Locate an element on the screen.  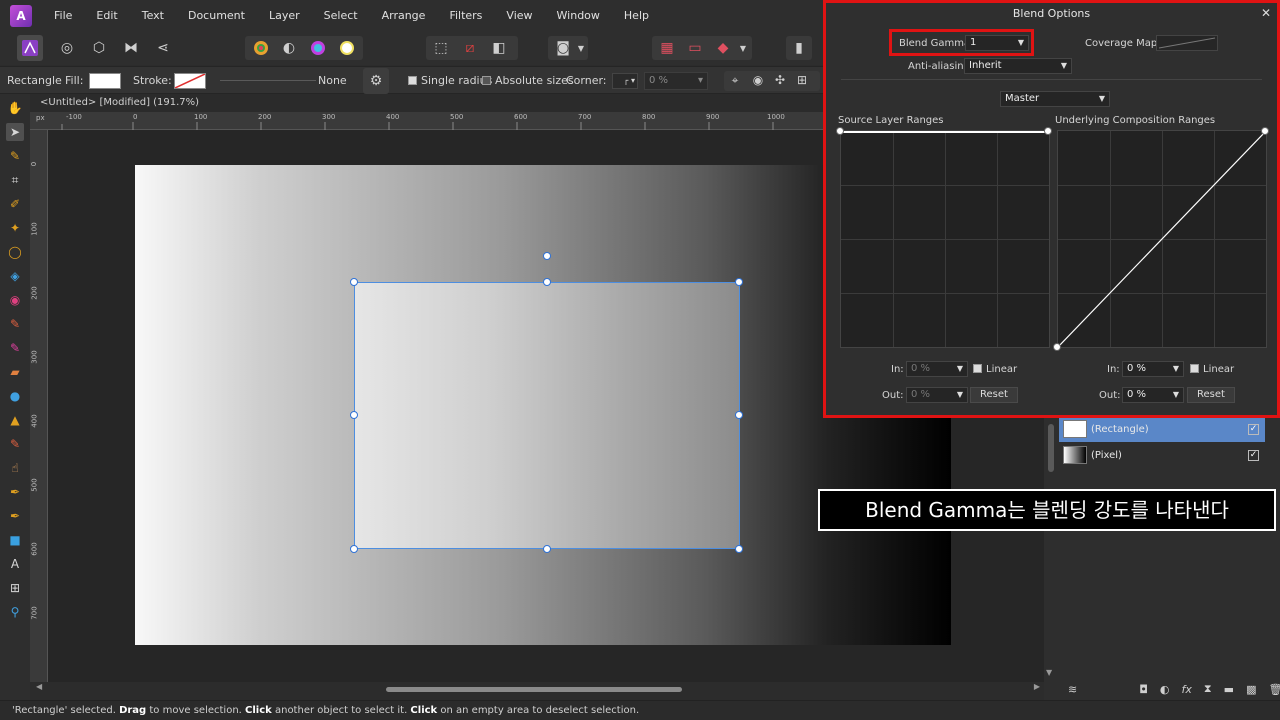
menu-layer: Layer is located at coordinates (284, 15).